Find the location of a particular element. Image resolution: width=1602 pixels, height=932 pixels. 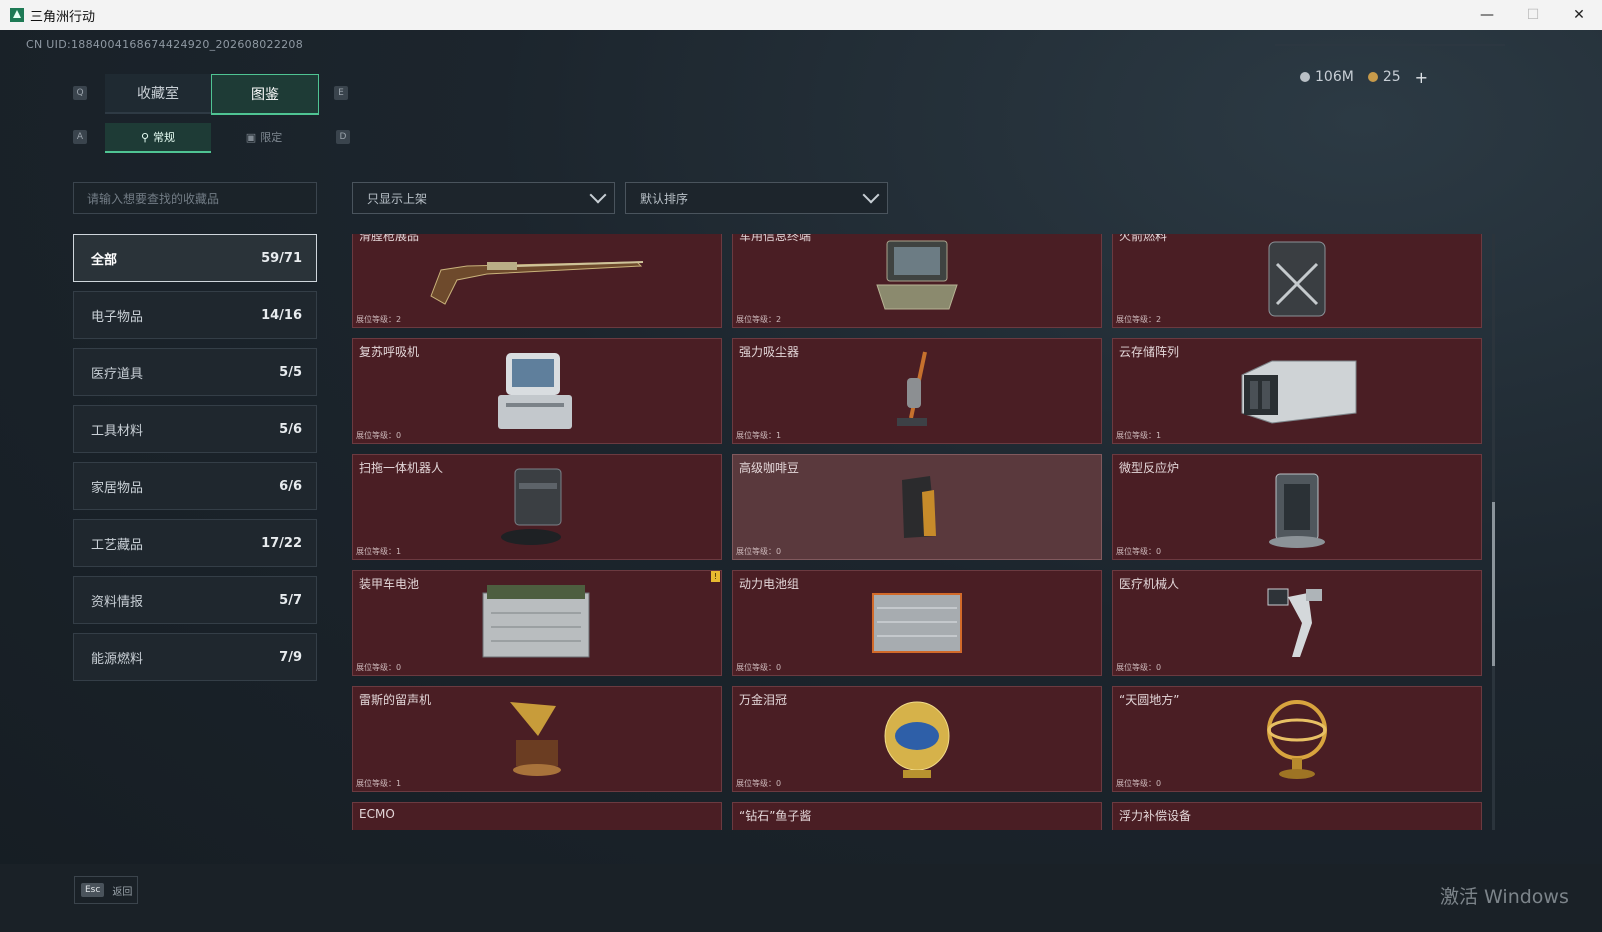

item-card: 浮力补偿设备 is located at coordinates (1297, 816).